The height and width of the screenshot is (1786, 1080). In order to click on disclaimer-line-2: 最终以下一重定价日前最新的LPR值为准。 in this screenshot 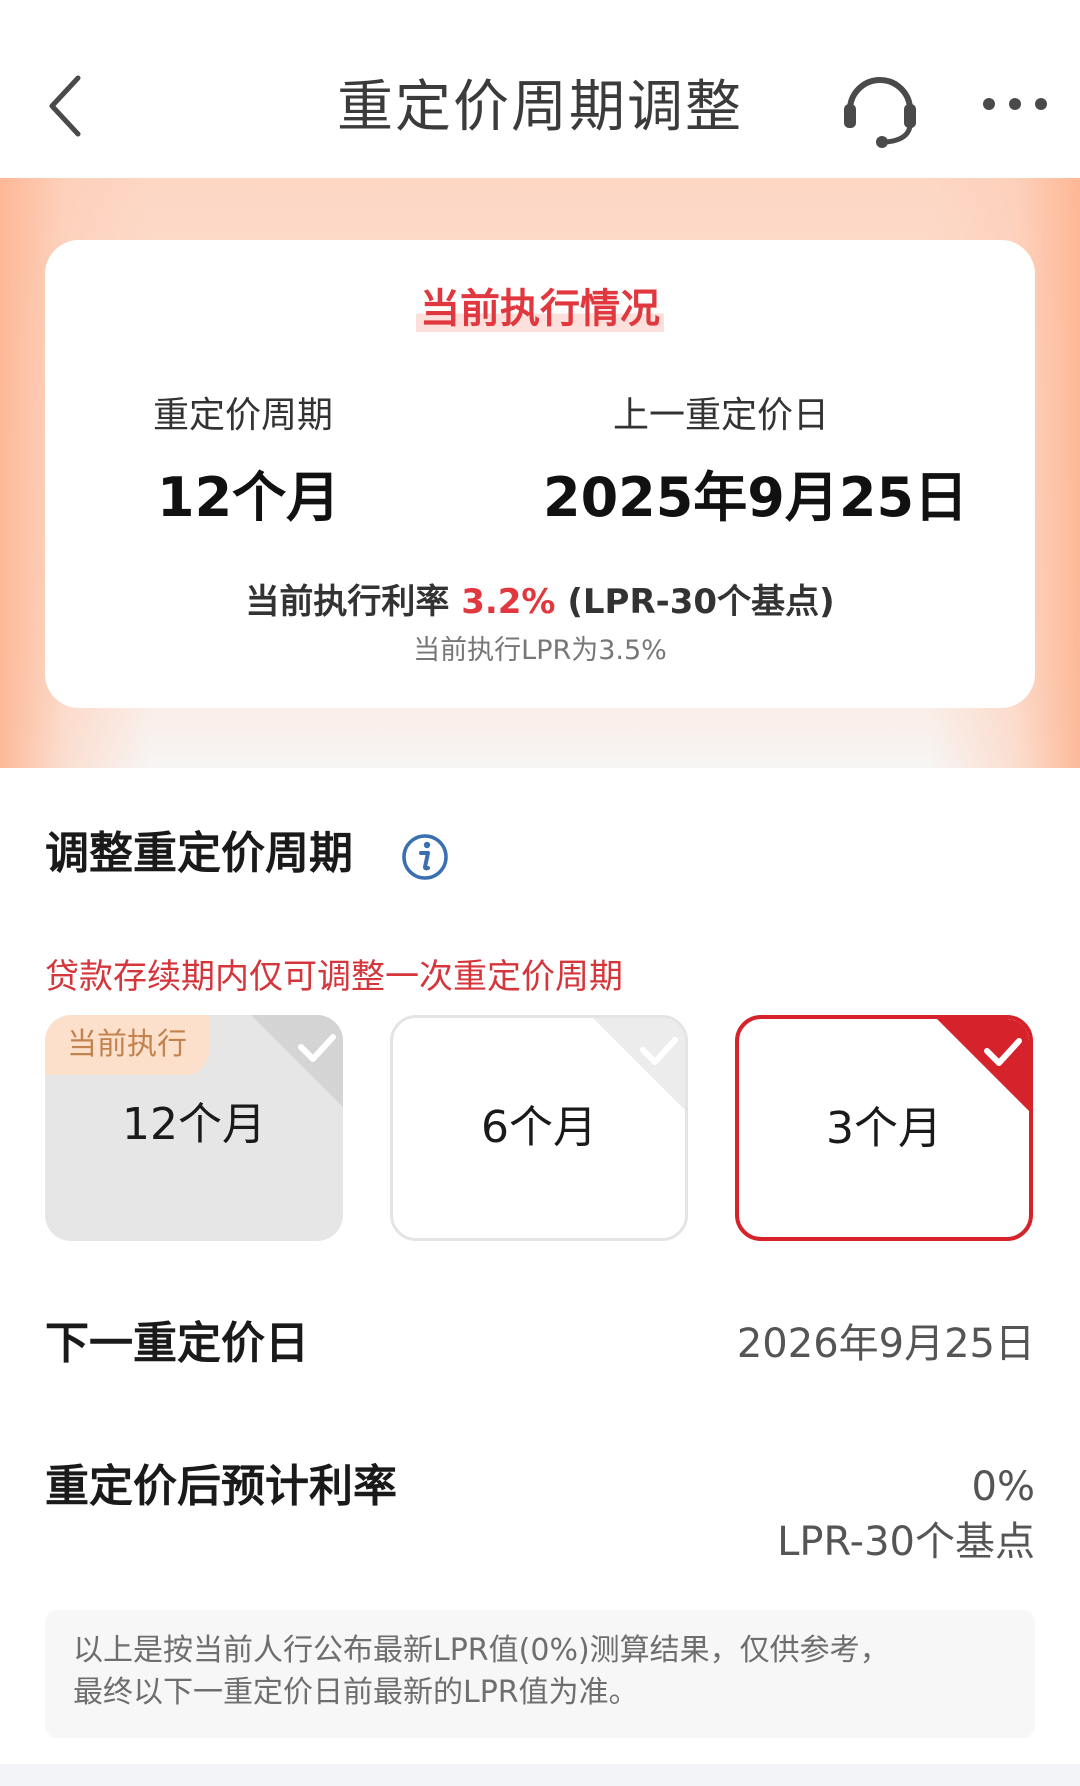, I will do `click(356, 1692)`.